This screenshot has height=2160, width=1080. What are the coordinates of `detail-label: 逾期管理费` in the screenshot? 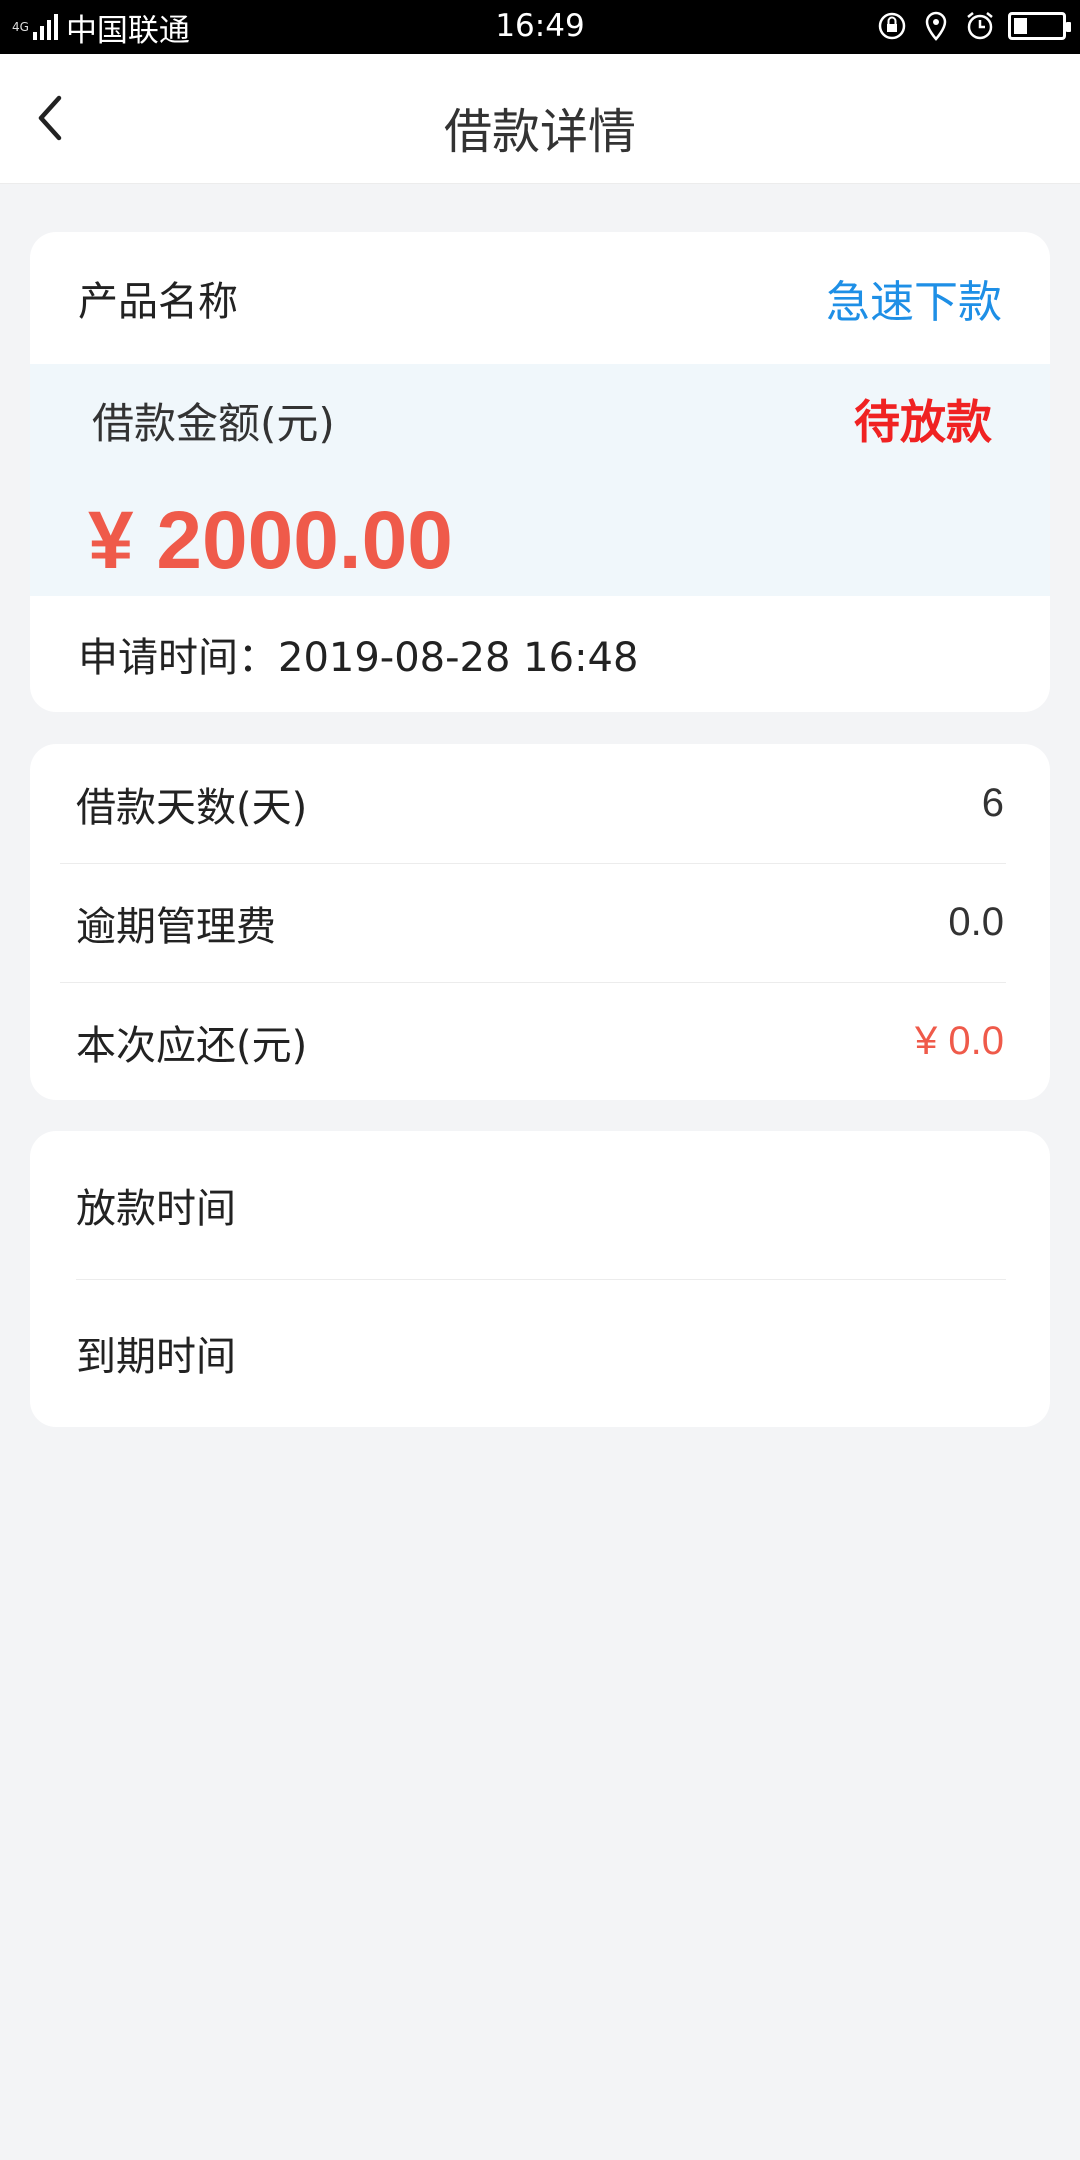 It's located at (176, 926).